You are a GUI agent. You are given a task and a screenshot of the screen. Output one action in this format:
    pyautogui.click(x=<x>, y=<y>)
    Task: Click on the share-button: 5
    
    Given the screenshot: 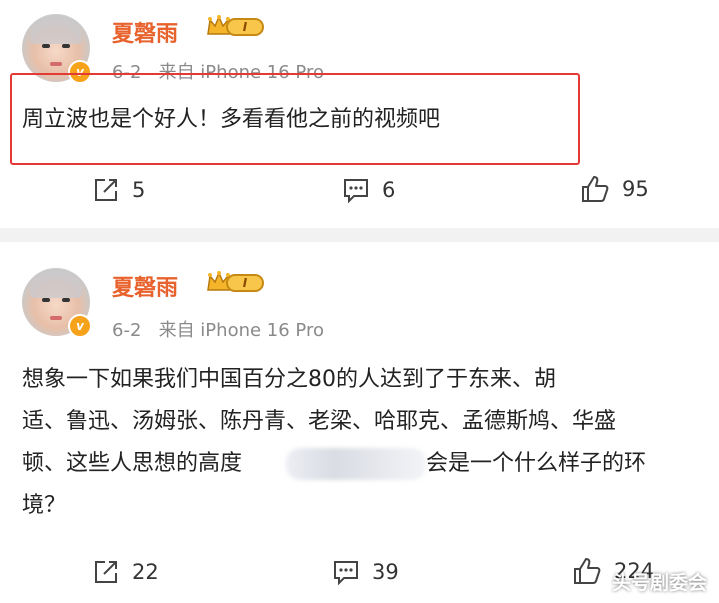 What is the action you would take?
    pyautogui.click(x=118, y=190)
    